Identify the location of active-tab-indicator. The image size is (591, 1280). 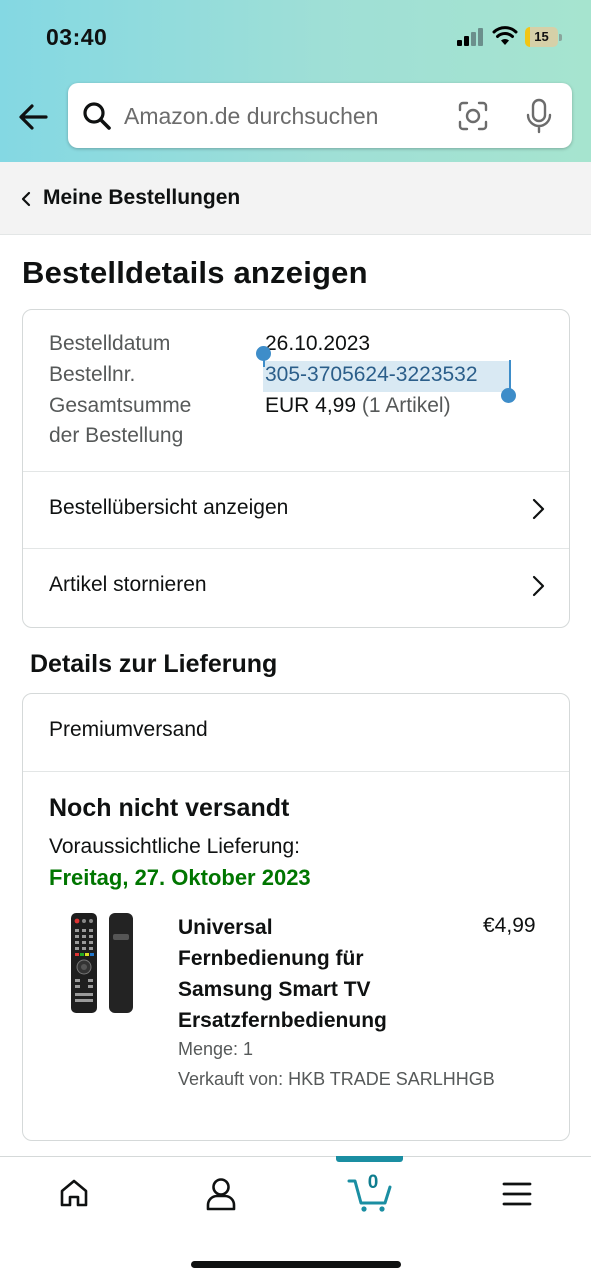
(369, 1159).